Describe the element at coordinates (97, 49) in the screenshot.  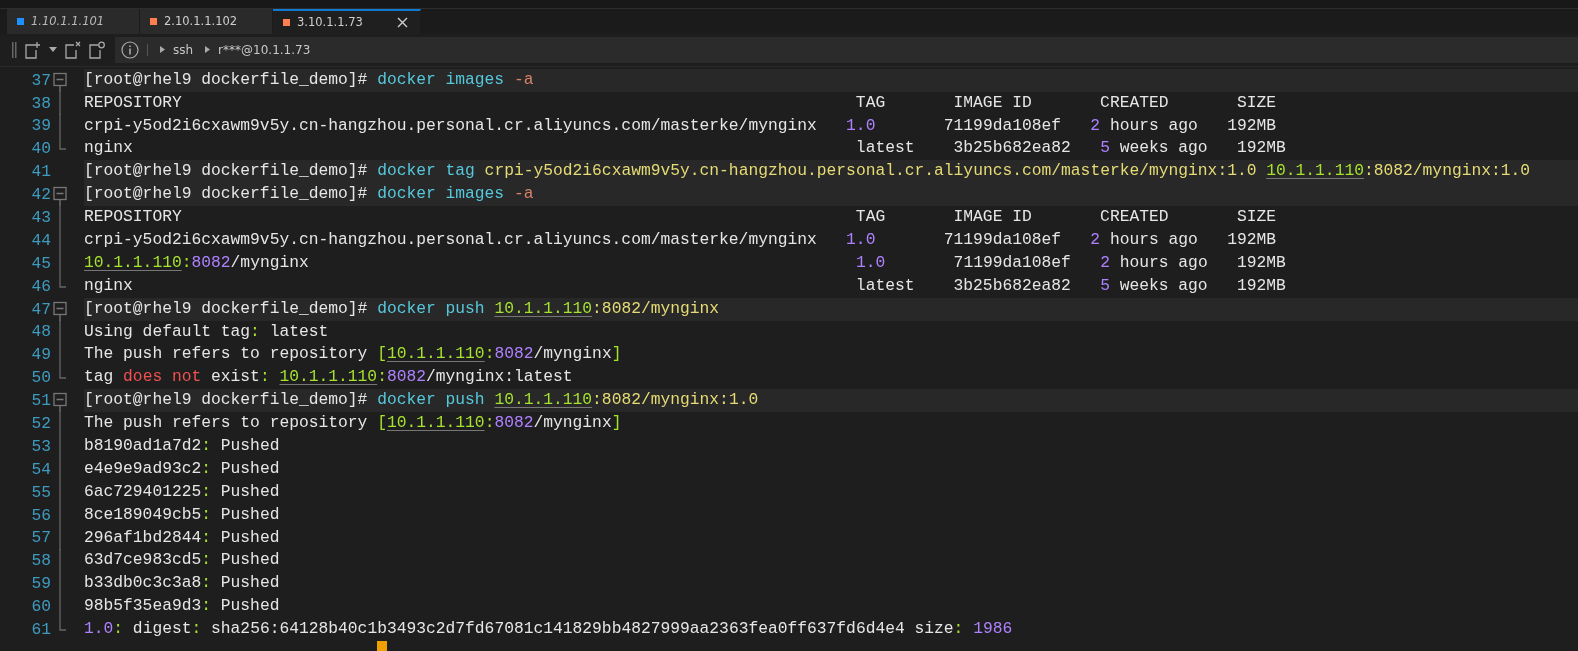
I see `session-status-icon` at that location.